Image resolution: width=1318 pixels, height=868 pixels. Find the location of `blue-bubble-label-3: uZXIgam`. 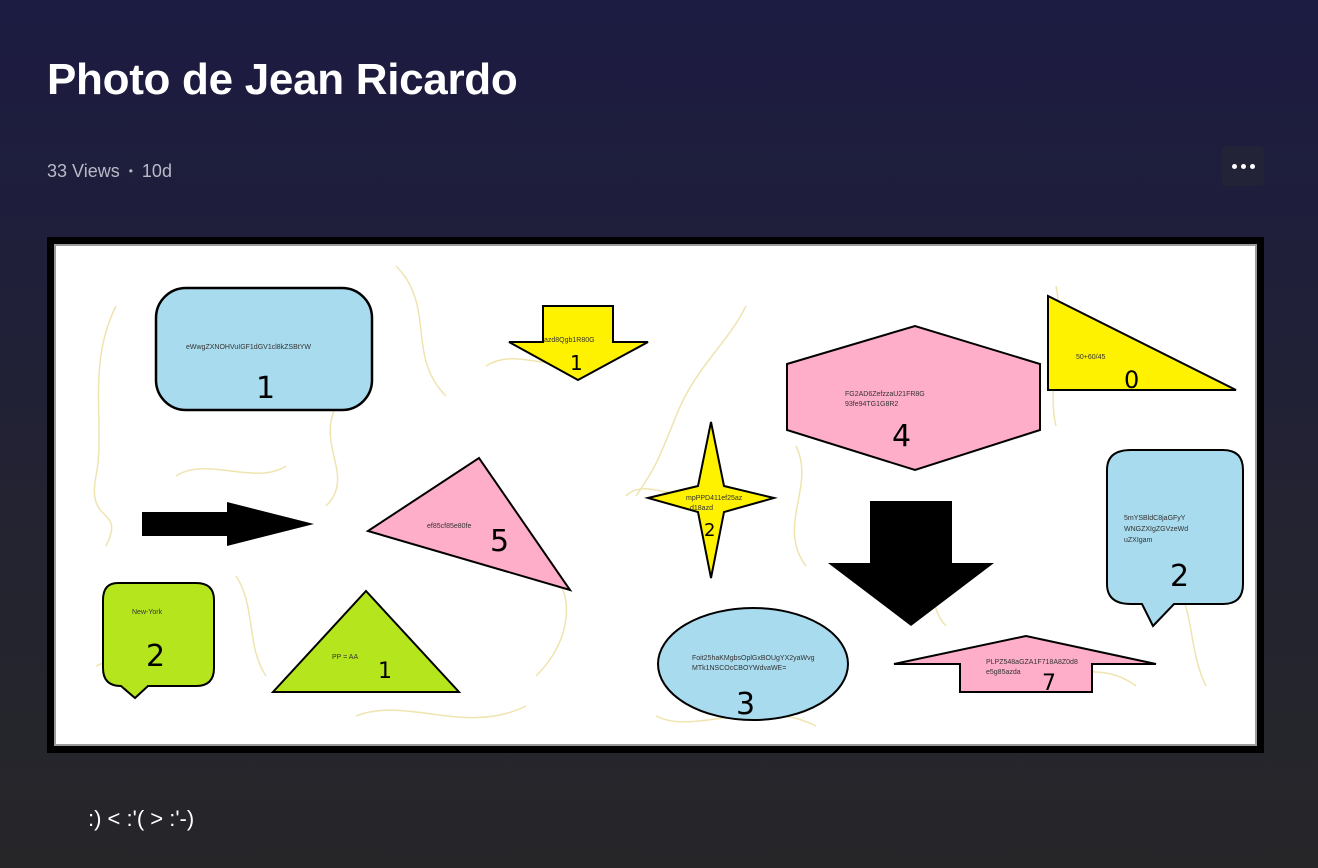

blue-bubble-label-3: uZXIgam is located at coordinates (1138, 540).